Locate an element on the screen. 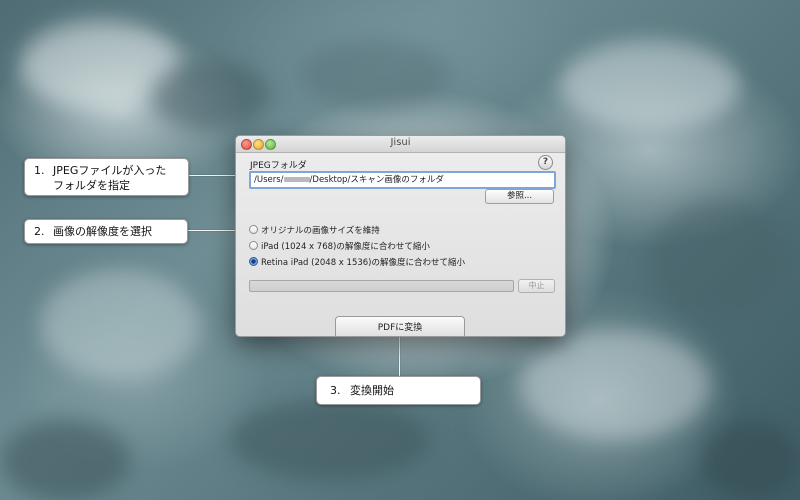 This screenshot has height=500, width=800. radio-label: iPad (1024 x 768)の解像度に合わせて縮小 is located at coordinates (345, 247).